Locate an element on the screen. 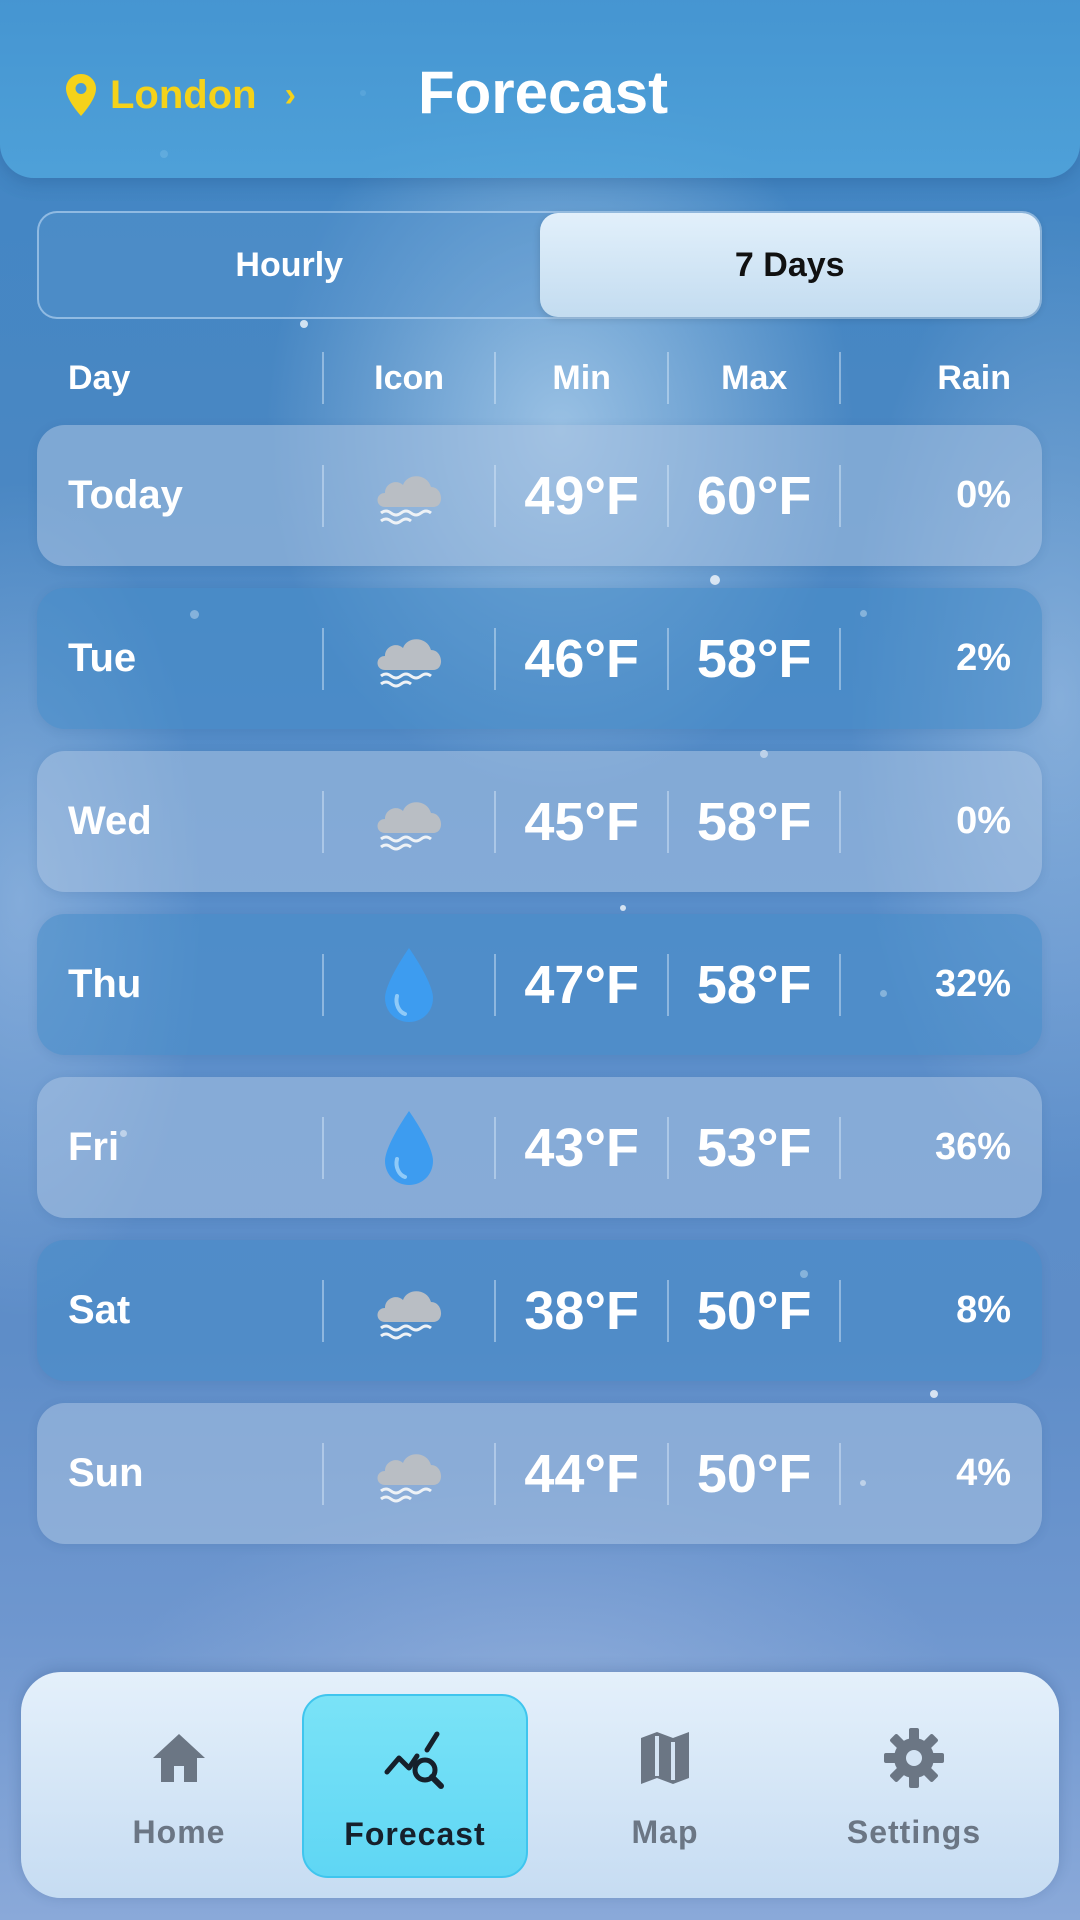  row-min: 38°F is located at coordinates (581, 1310).